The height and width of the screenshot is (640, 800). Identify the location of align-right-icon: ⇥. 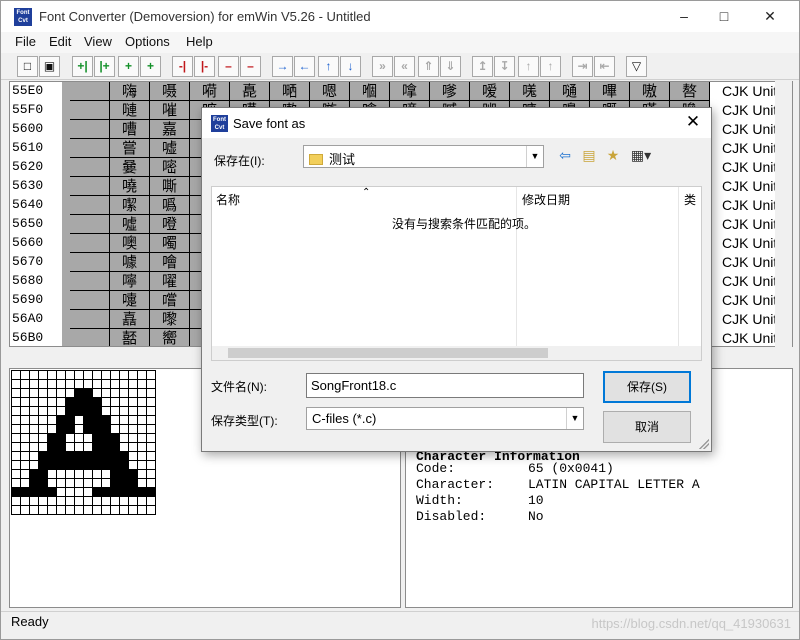
(582, 66).